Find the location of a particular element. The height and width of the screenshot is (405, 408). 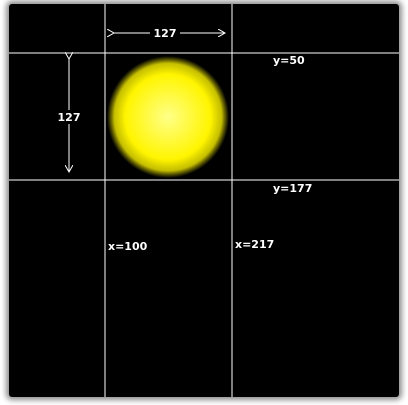

height-dimension-label: 127 is located at coordinates (69, 117).